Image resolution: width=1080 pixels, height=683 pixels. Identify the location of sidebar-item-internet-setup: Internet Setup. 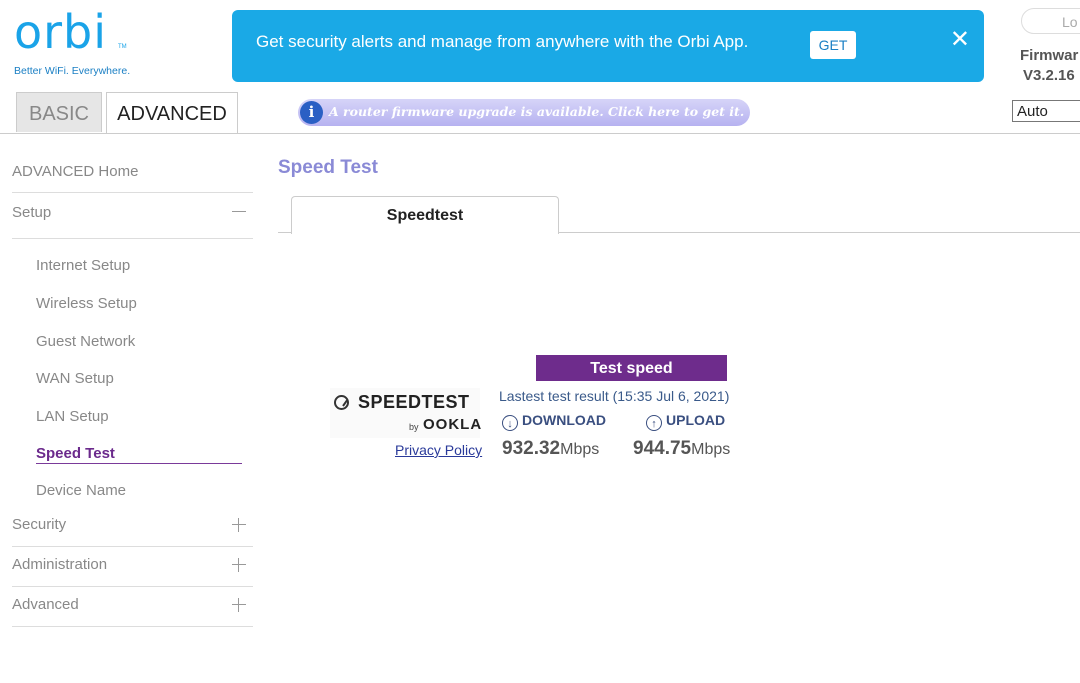
(83, 265).